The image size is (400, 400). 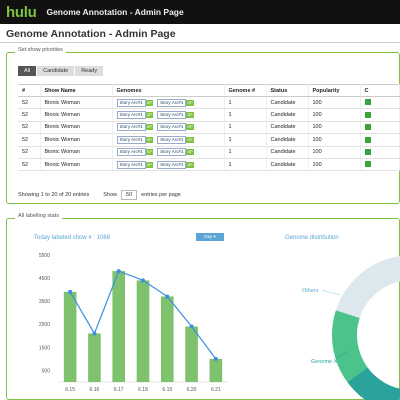 I want to click on donut-label: Others, so click(x=310, y=291).